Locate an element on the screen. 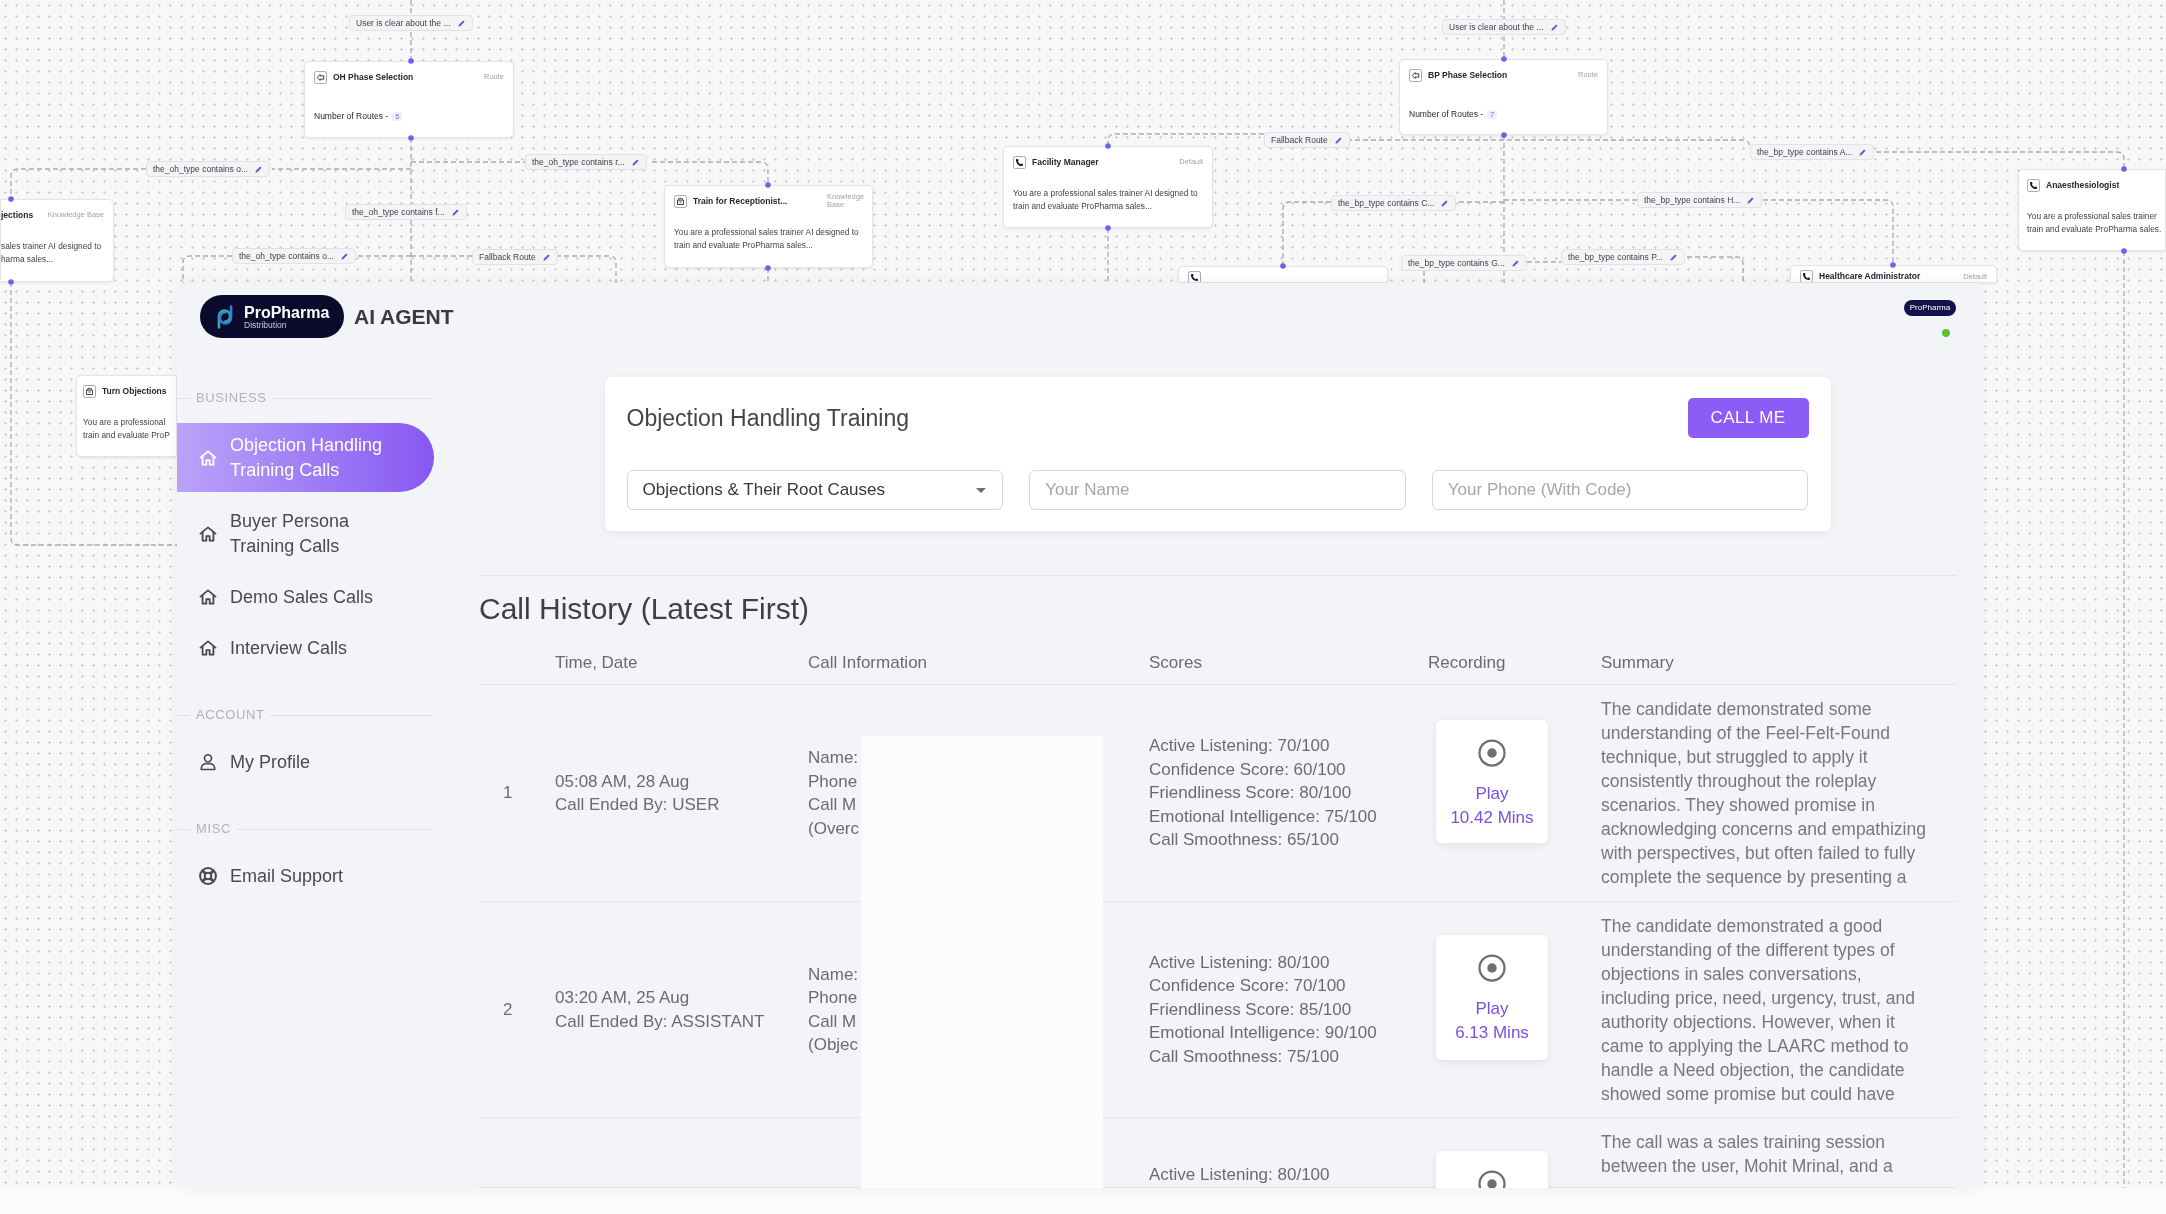 This screenshot has width=2166, height=1214. nav-item: Demo Sales Calls is located at coordinates (305, 597).